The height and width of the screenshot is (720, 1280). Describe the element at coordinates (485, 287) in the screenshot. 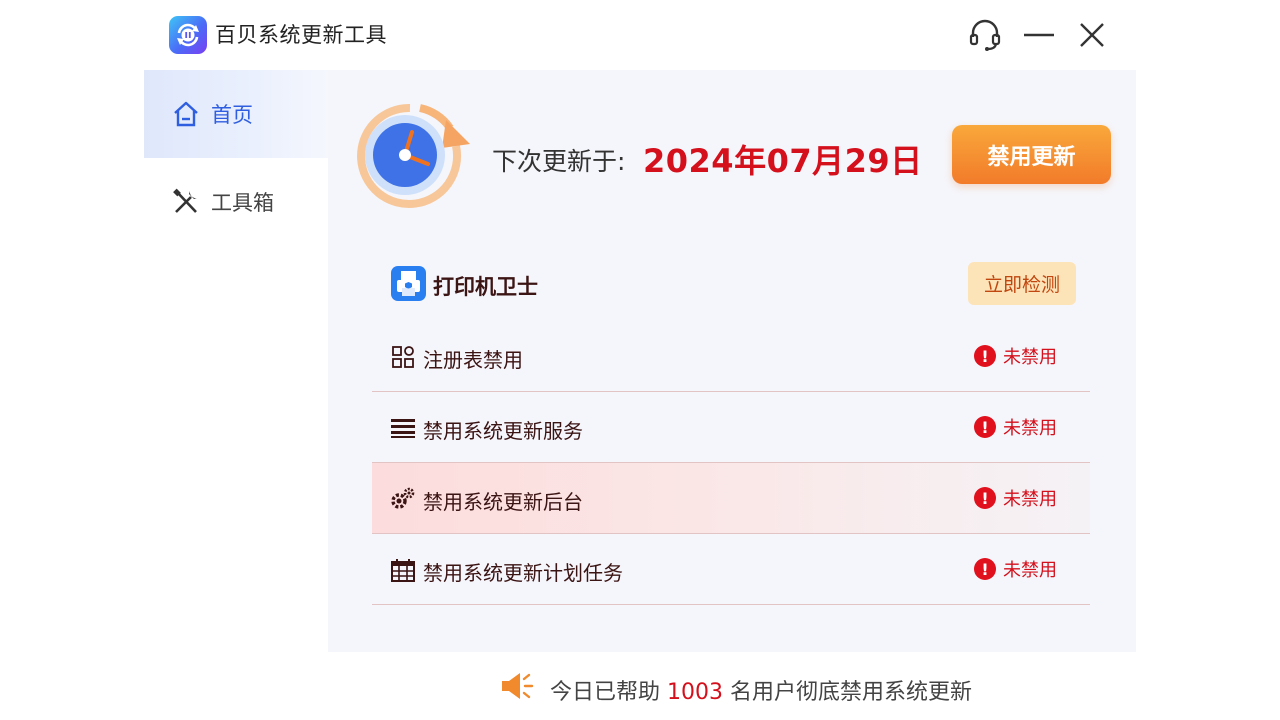

I see `printer-guard-label: 打印机卫士` at that location.